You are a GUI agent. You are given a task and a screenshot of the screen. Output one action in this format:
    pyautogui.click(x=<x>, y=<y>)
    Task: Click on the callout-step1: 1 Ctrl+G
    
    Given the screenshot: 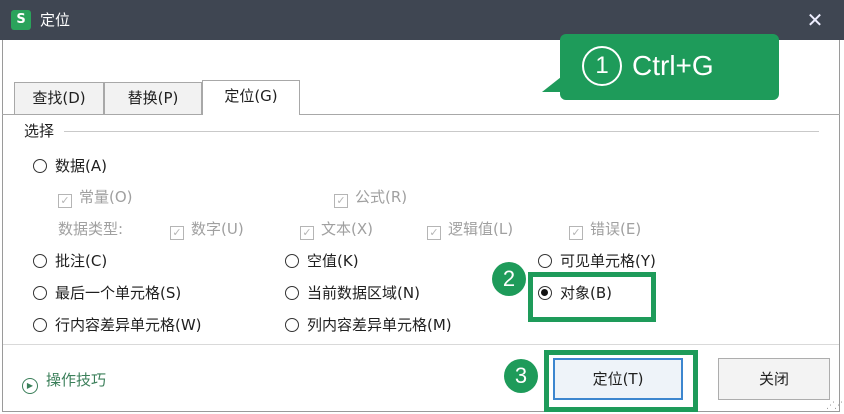 What is the action you would take?
    pyautogui.click(x=669, y=67)
    